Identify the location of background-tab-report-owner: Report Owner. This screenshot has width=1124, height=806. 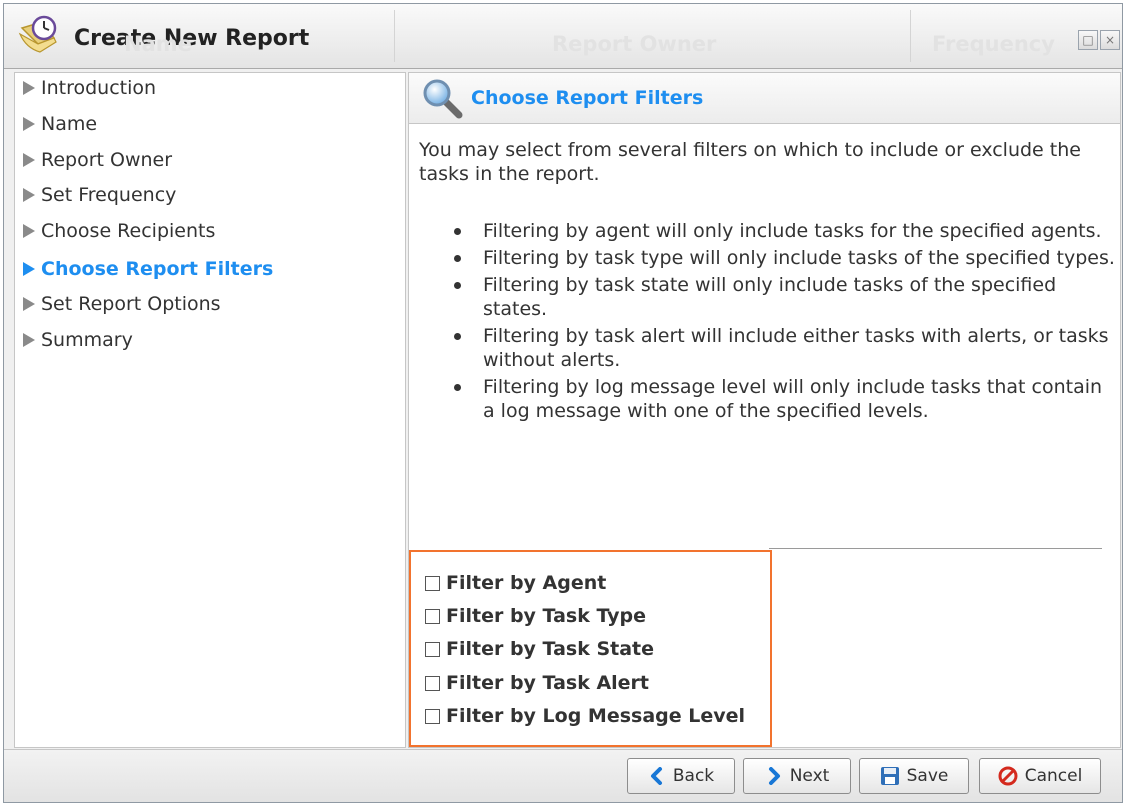
(634, 44).